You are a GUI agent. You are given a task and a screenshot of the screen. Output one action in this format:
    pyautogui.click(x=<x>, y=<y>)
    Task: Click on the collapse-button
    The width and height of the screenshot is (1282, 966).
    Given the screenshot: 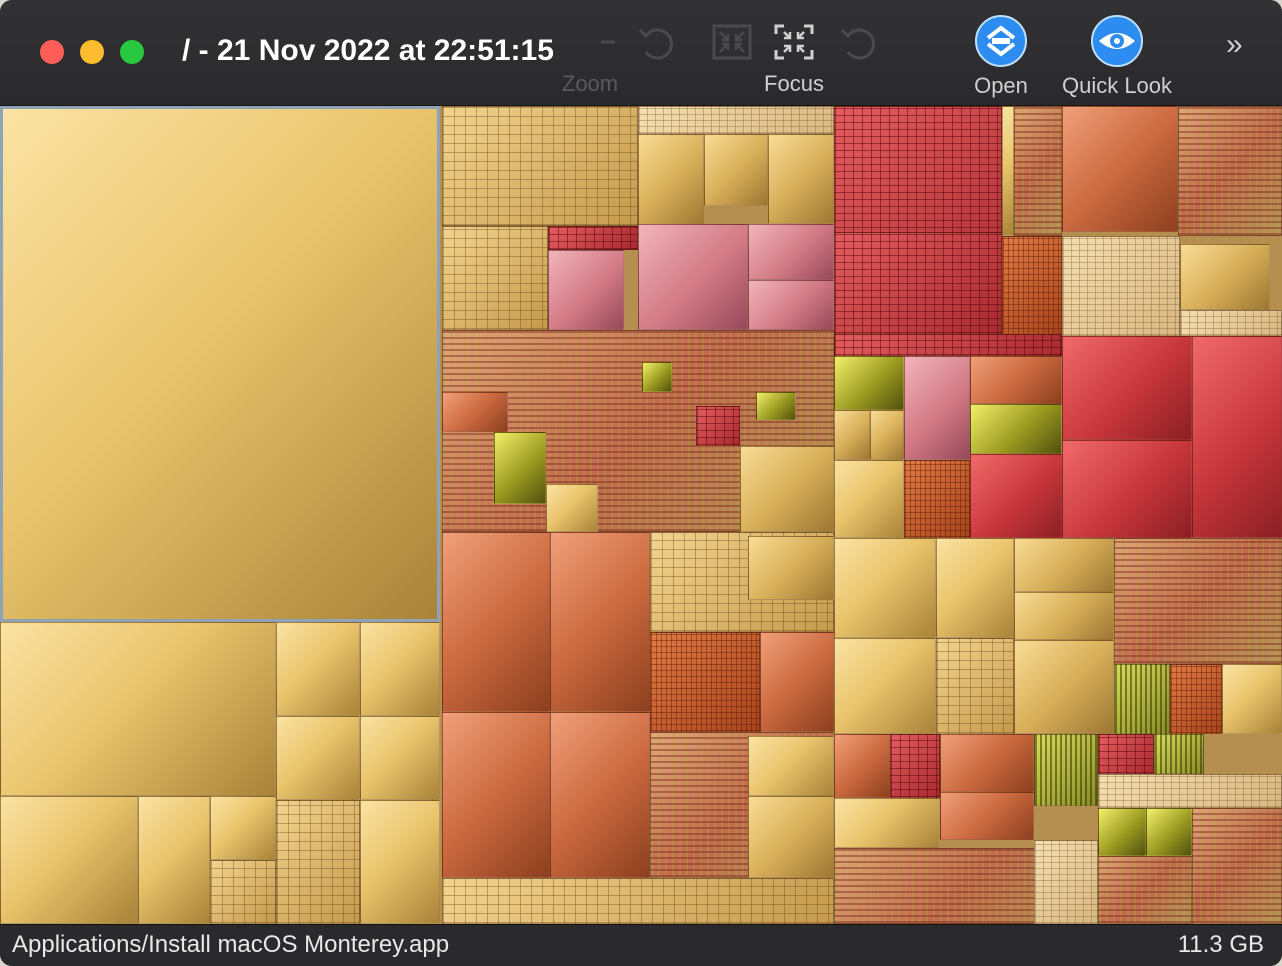 What is the action you would take?
    pyautogui.click(x=732, y=44)
    